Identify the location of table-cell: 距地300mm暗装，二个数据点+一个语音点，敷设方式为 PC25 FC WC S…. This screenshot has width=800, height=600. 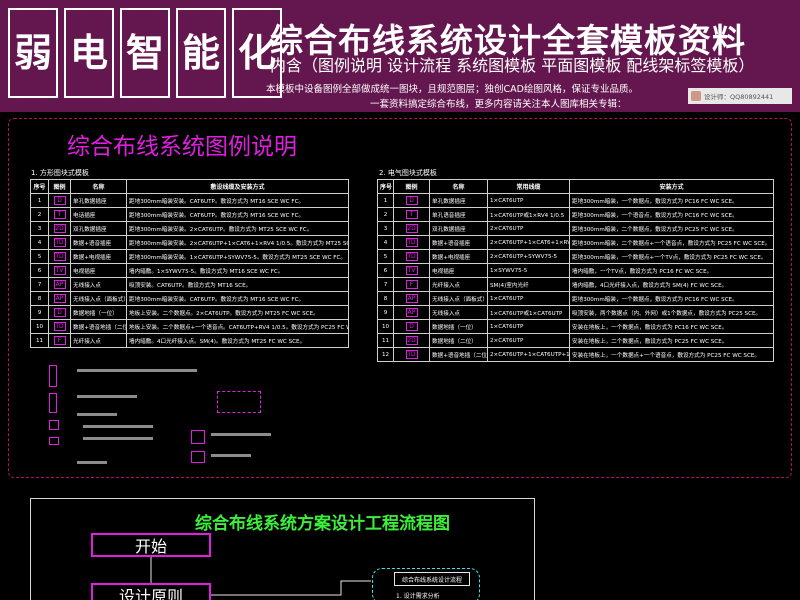
(671, 242).